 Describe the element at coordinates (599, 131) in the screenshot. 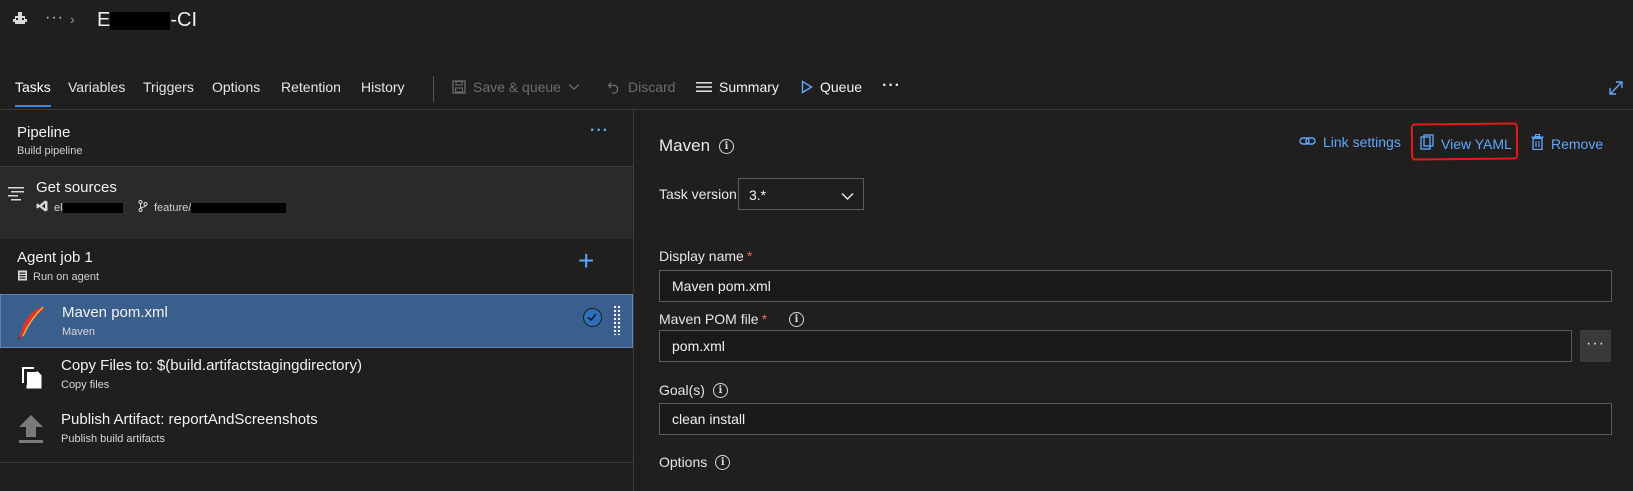

I see `pipeline-more-button: ···` at that location.